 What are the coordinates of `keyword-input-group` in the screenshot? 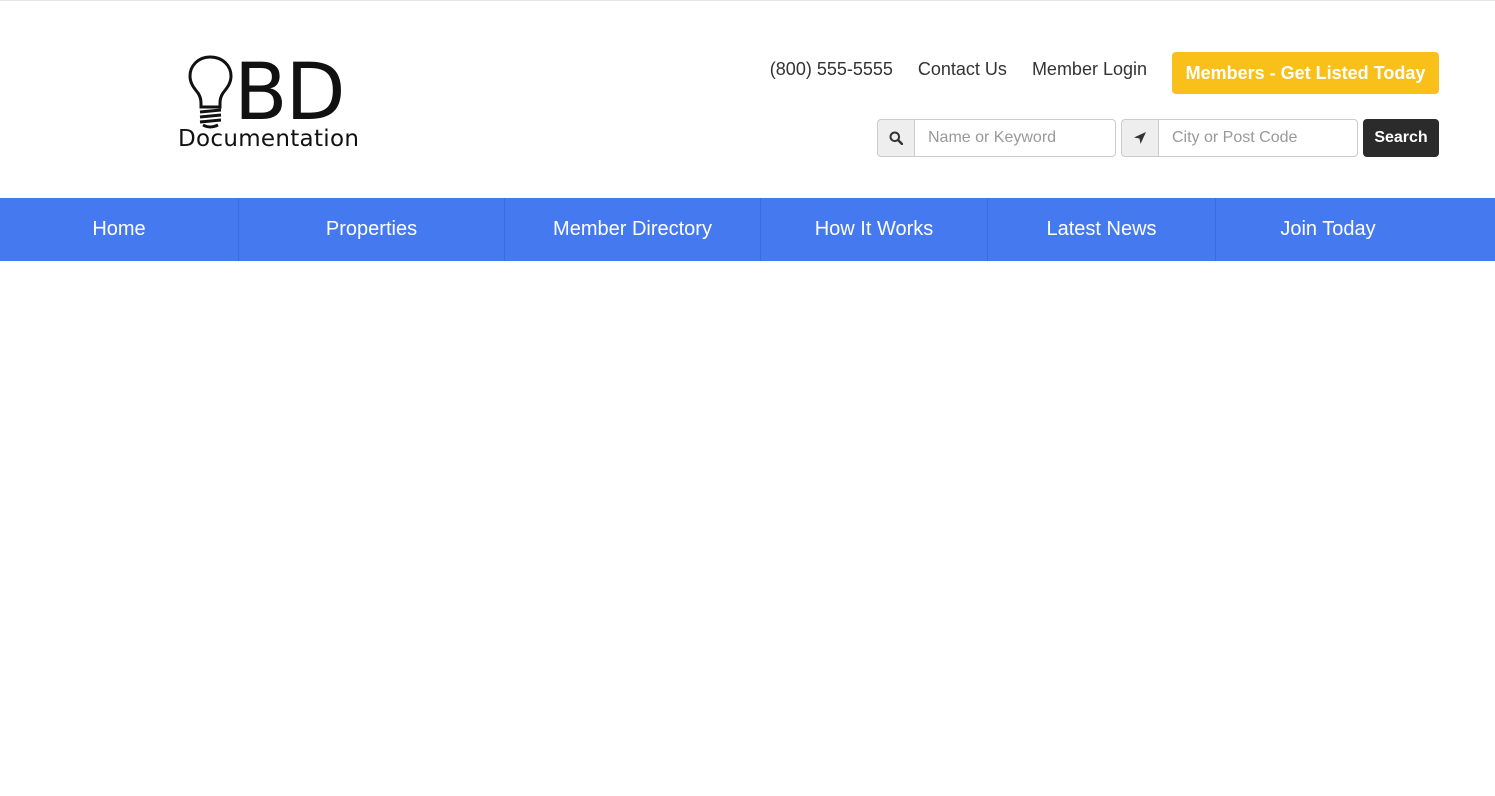 It's located at (996, 138).